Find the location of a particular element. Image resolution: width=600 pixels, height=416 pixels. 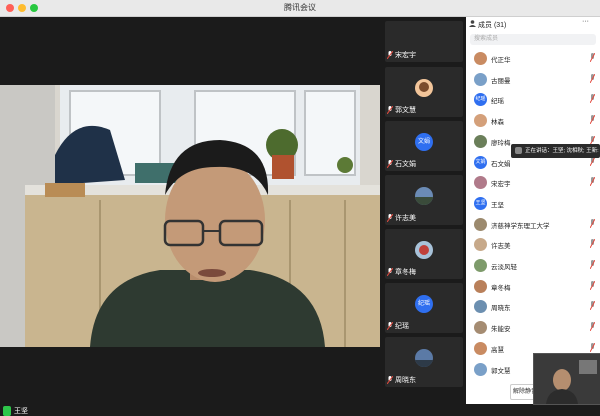

member-name: 郭文慧 is located at coordinates (501, 371).